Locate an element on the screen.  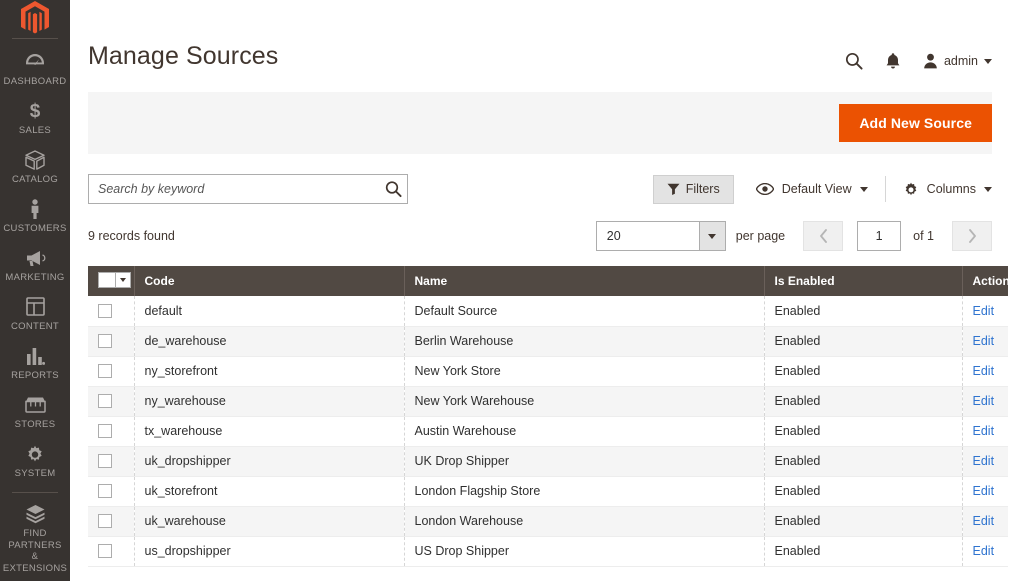
search-submit-icon is located at coordinates (393, 189).